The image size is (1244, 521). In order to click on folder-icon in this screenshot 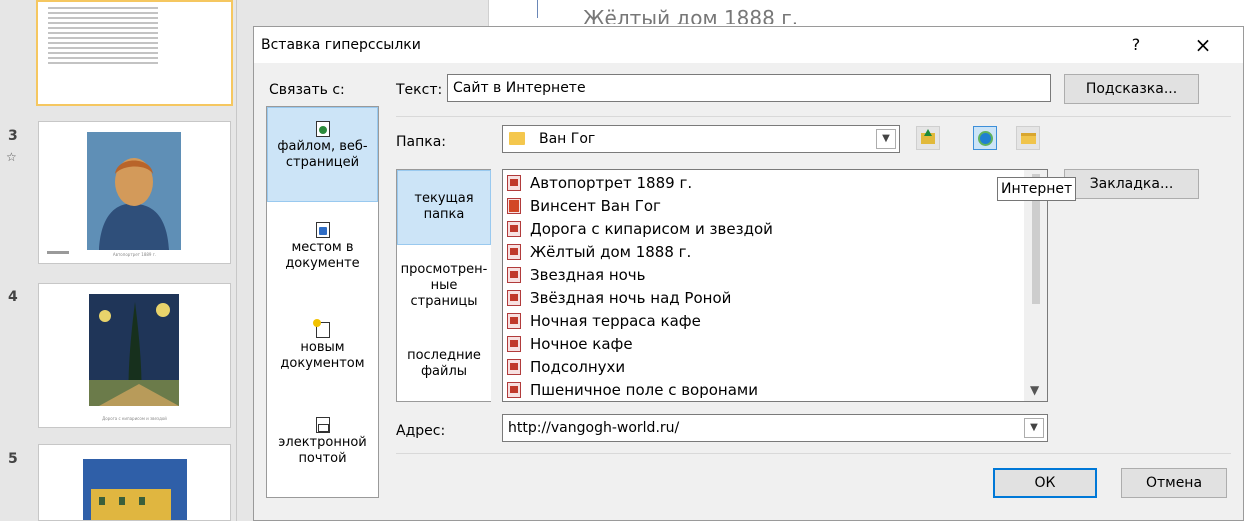, I will do `click(517, 138)`.